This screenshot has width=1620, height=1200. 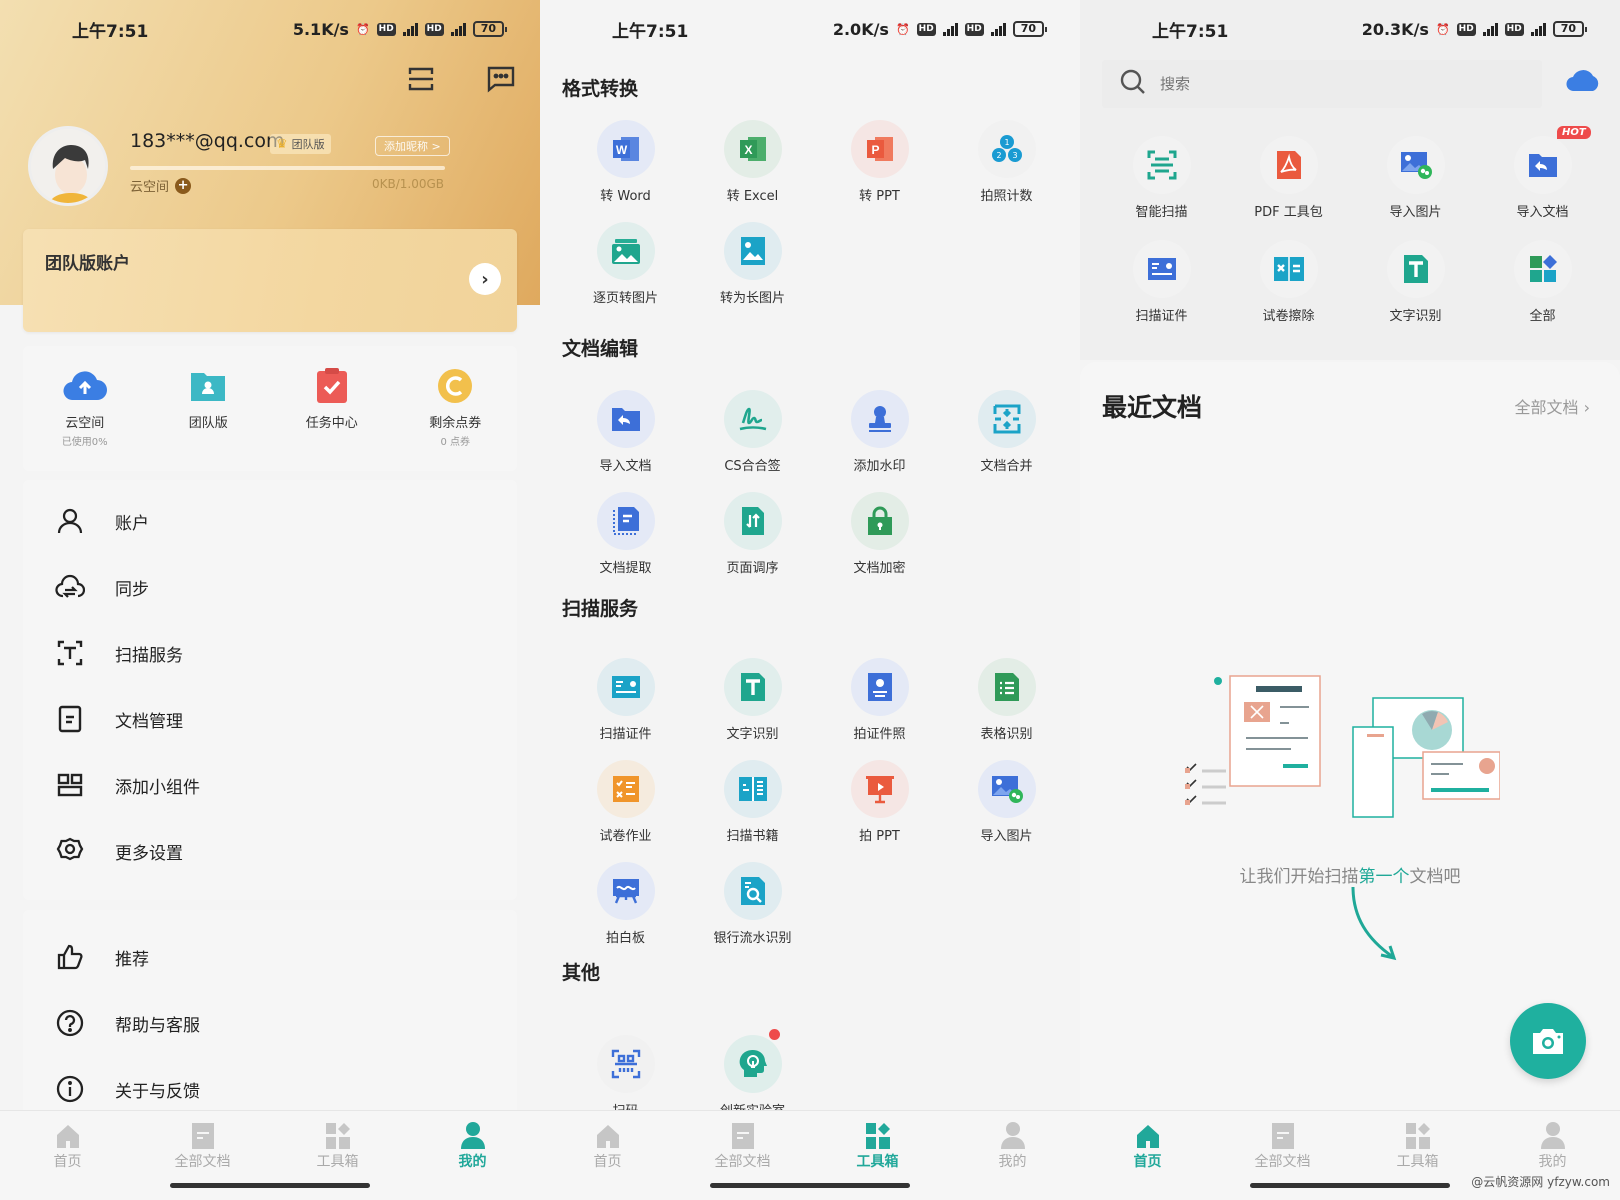 I want to click on tool-import-image-home: 导入图片, so click(x=1415, y=178).